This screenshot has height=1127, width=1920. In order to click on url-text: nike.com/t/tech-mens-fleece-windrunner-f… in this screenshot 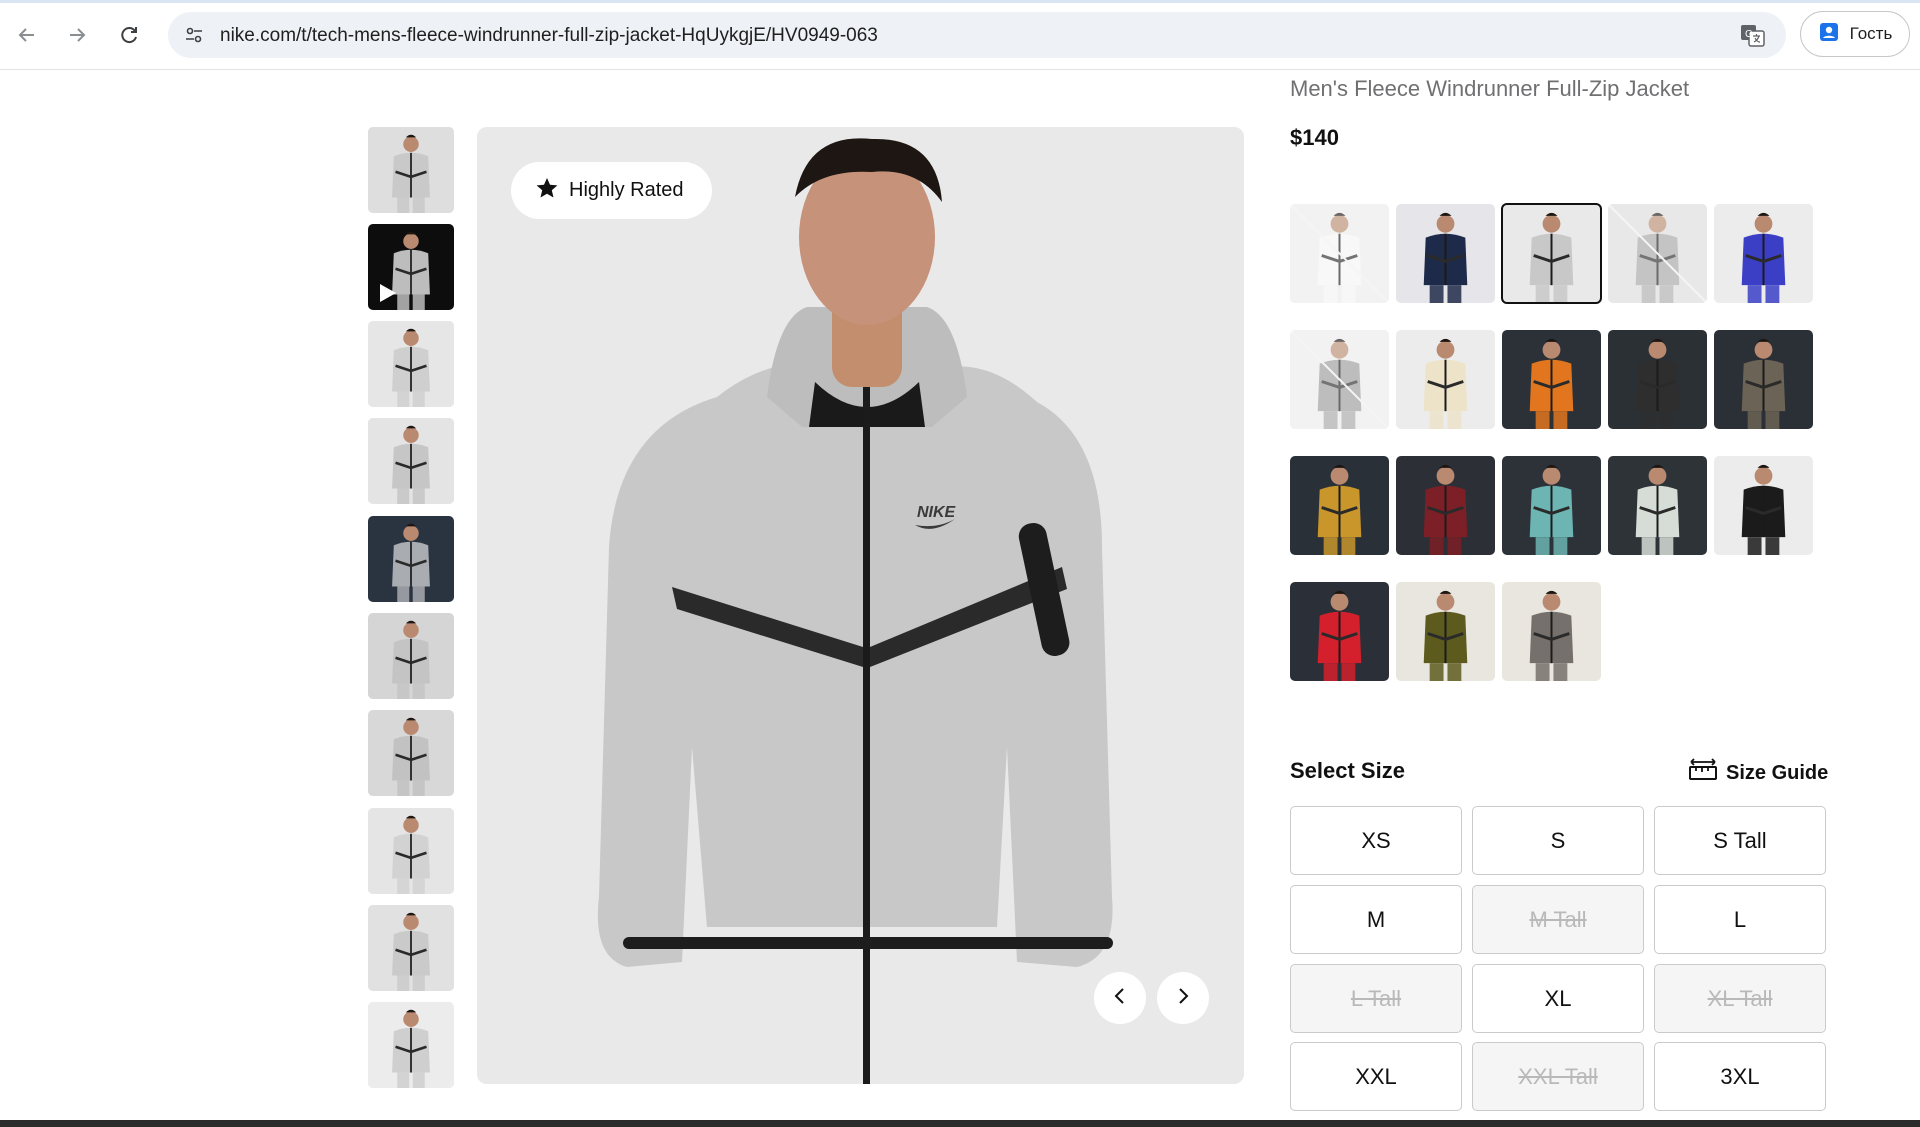, I will do `click(549, 36)`.